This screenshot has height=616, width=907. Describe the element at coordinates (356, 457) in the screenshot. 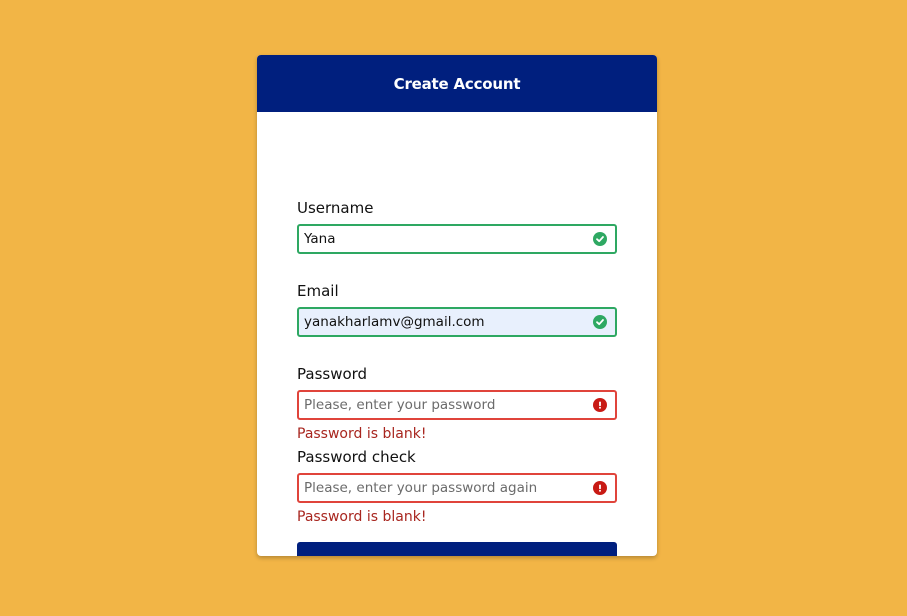

I see `password-check-label: Password check` at that location.